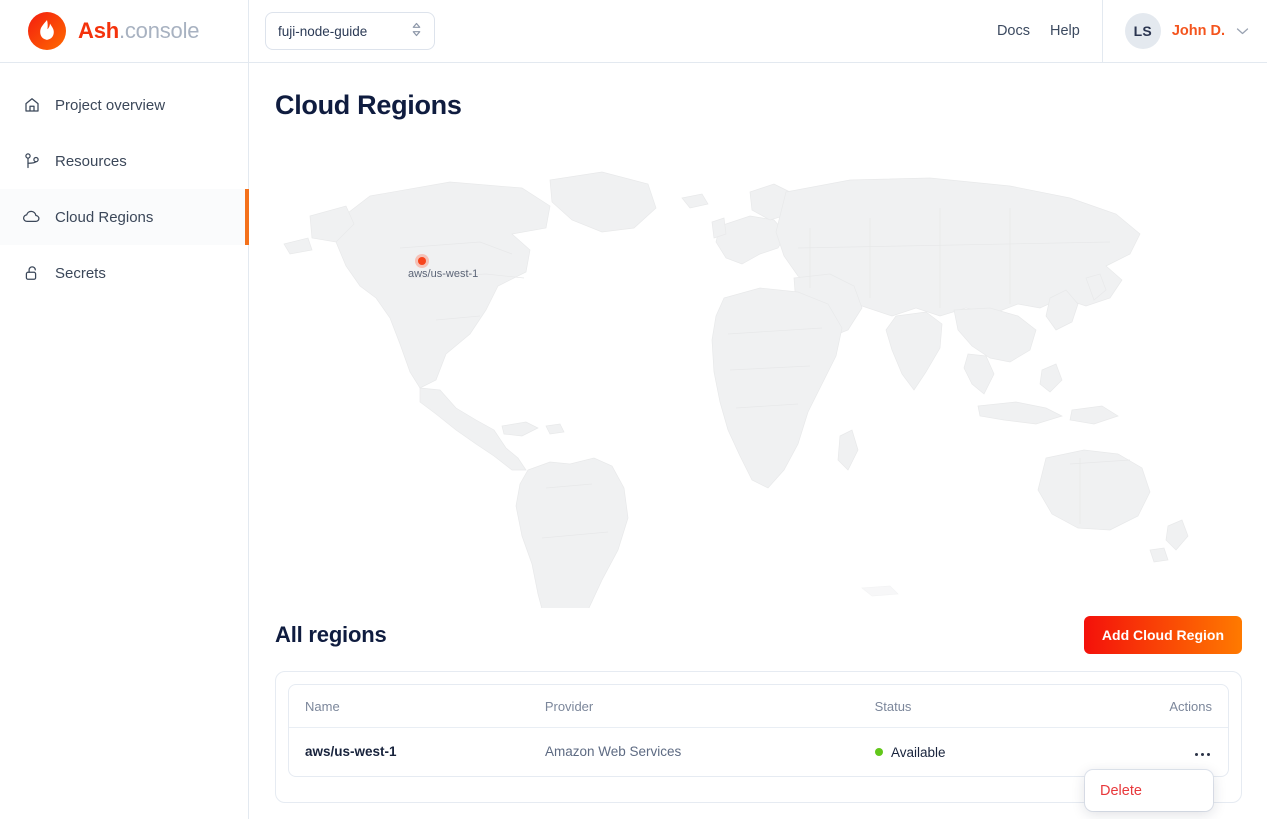  Describe the element at coordinates (1190, 706) in the screenshot. I see `column-header-actions: Actions` at that location.